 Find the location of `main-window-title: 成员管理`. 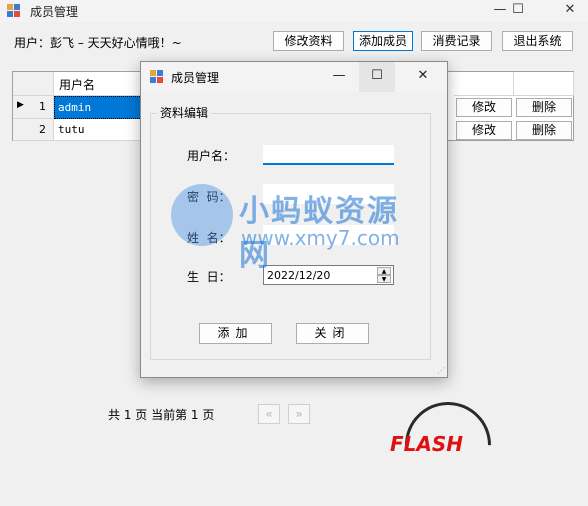

main-window-title: 成员管理 is located at coordinates (54, 12).